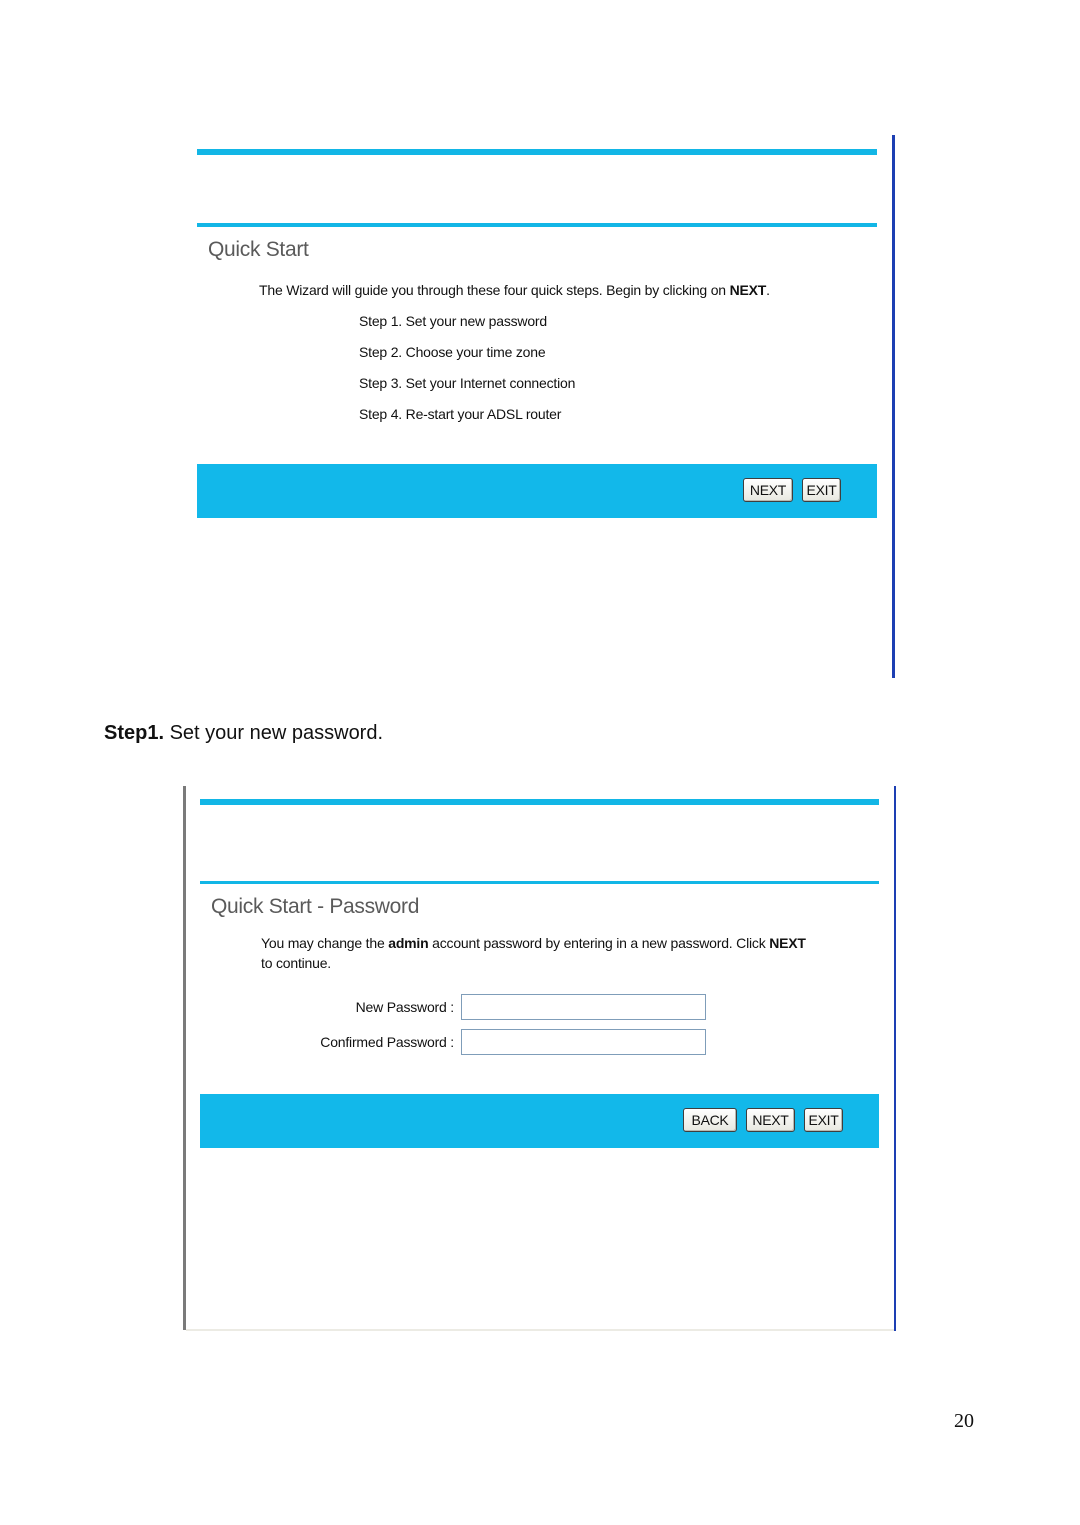 The width and height of the screenshot is (1080, 1525). I want to click on intro-suffix: ., so click(768, 290).